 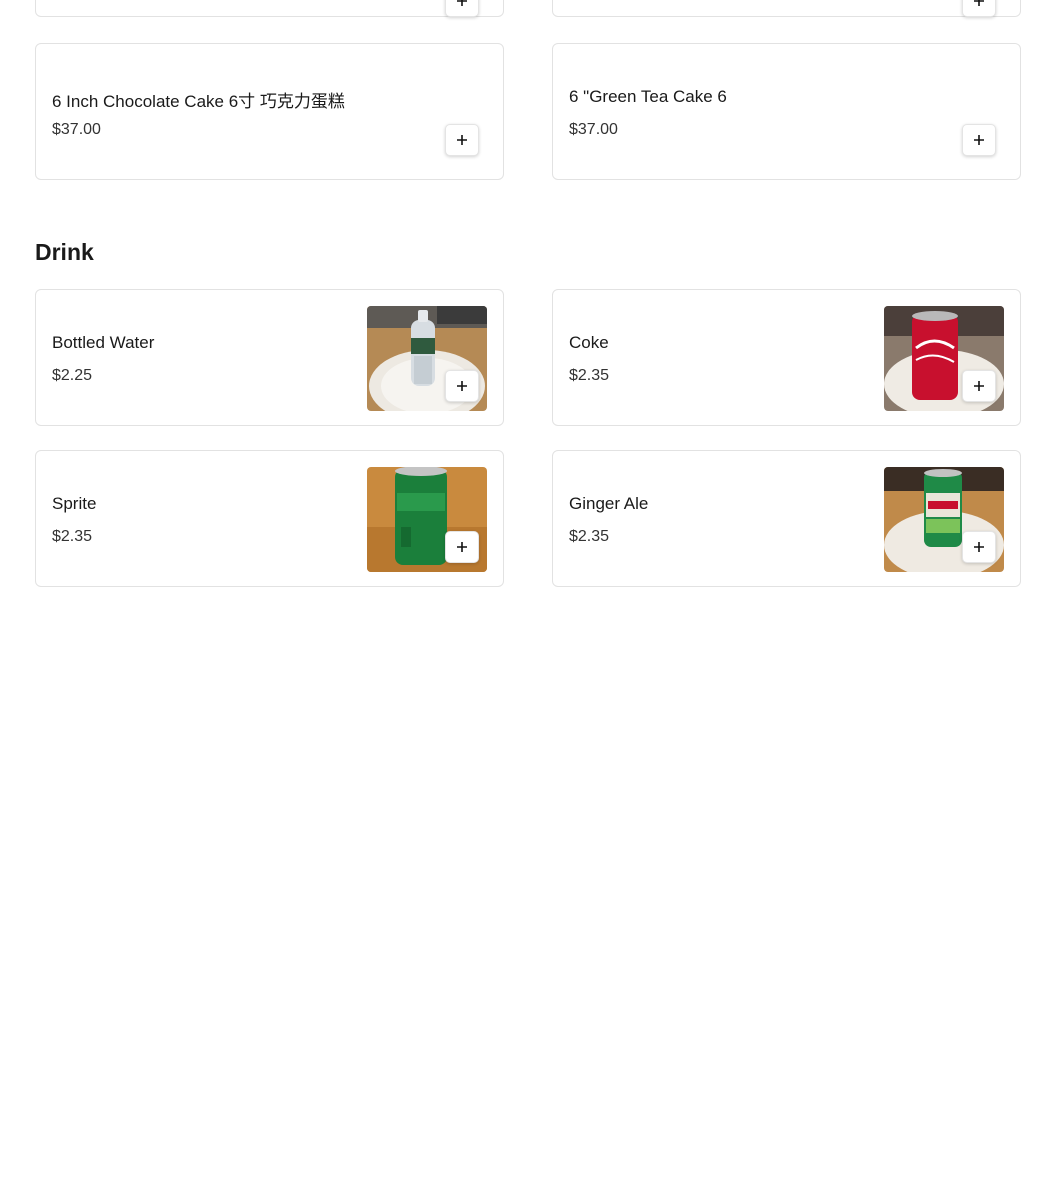 I want to click on item-name: Ginger Ale, so click(x=609, y=503).